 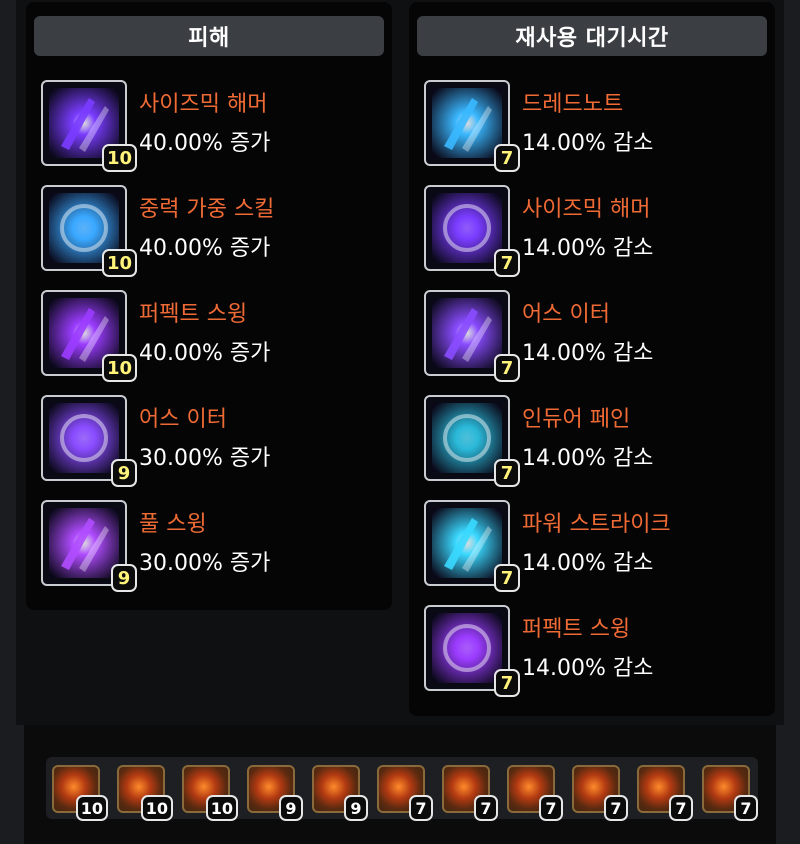 What do you see at coordinates (213, 126) in the screenshot?
I see `skill-entry: 10 사이즈믹 해머 40.00% 증가` at bounding box center [213, 126].